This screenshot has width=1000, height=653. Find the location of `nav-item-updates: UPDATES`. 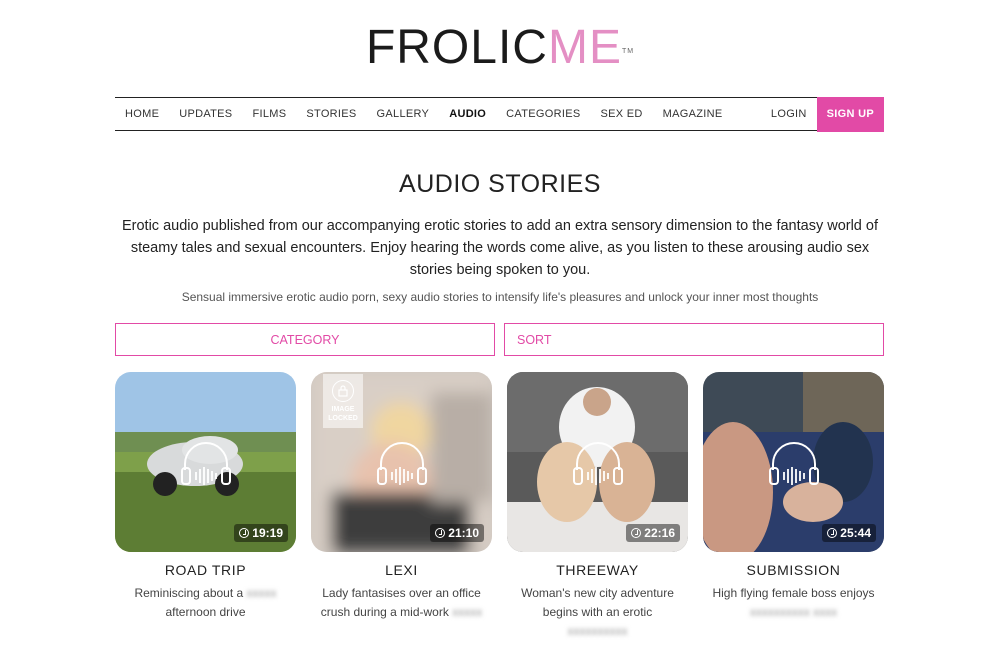

nav-item-updates: UPDATES is located at coordinates (205, 114).